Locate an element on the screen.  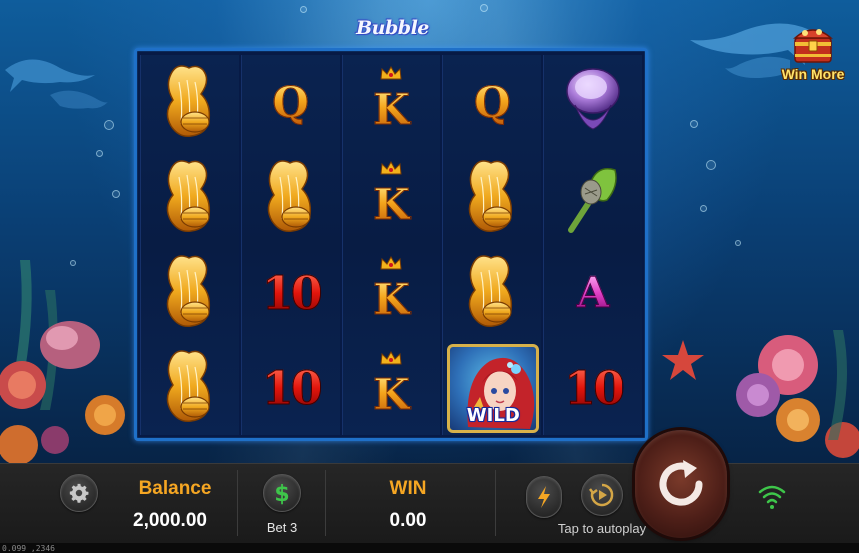
win-more-label: Win More is located at coordinates (813, 74).